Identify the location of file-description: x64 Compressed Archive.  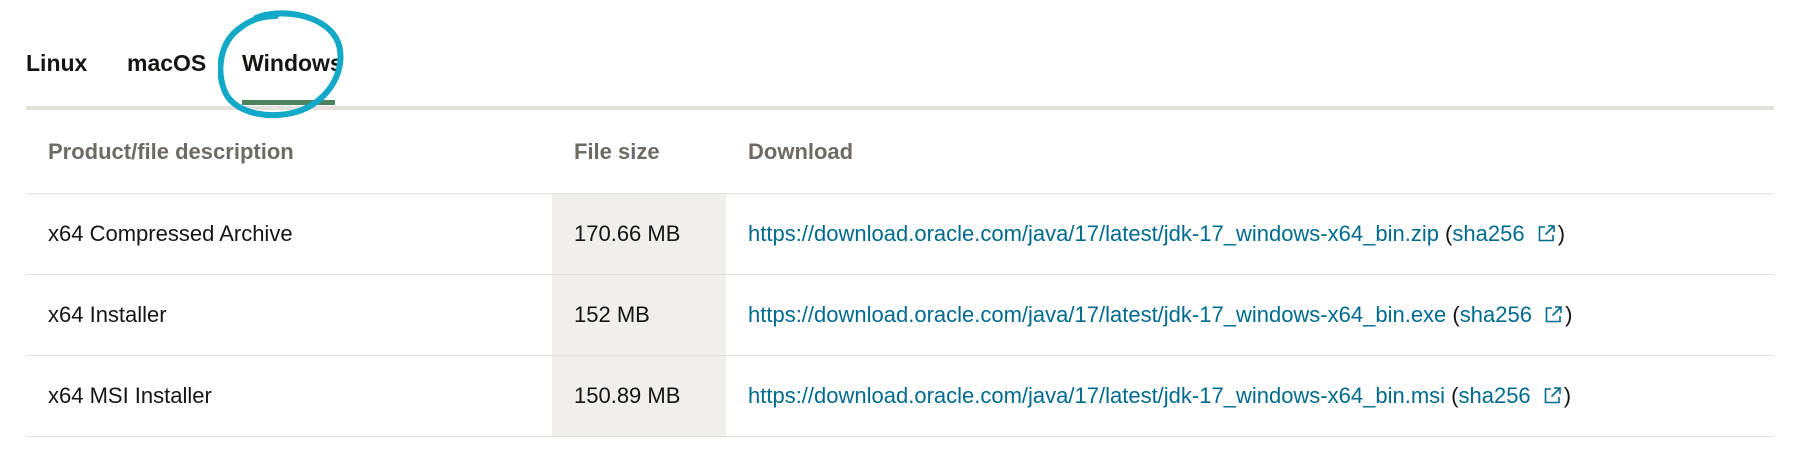
(170, 233).